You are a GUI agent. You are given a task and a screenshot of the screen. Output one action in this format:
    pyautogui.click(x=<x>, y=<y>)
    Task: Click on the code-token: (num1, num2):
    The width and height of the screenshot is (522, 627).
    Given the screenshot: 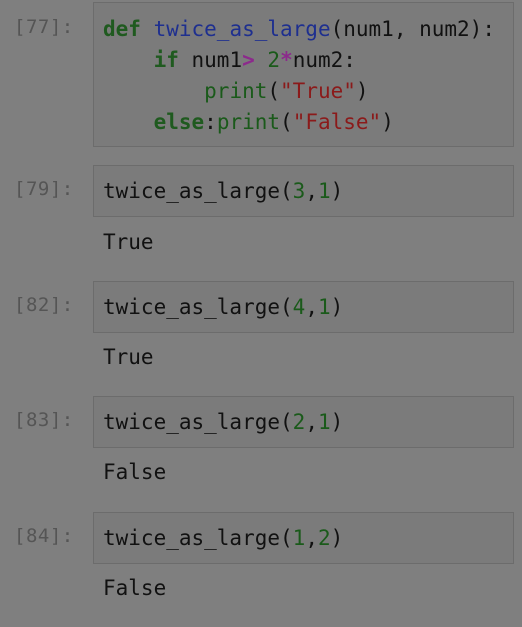 What is the action you would take?
    pyautogui.click(x=412, y=29)
    